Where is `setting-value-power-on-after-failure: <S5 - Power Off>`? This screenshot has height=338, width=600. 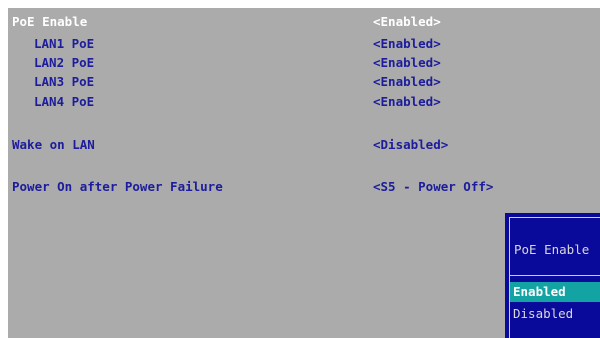 setting-value-power-on-after-failure: <S5 - Power Off> is located at coordinates (433, 187).